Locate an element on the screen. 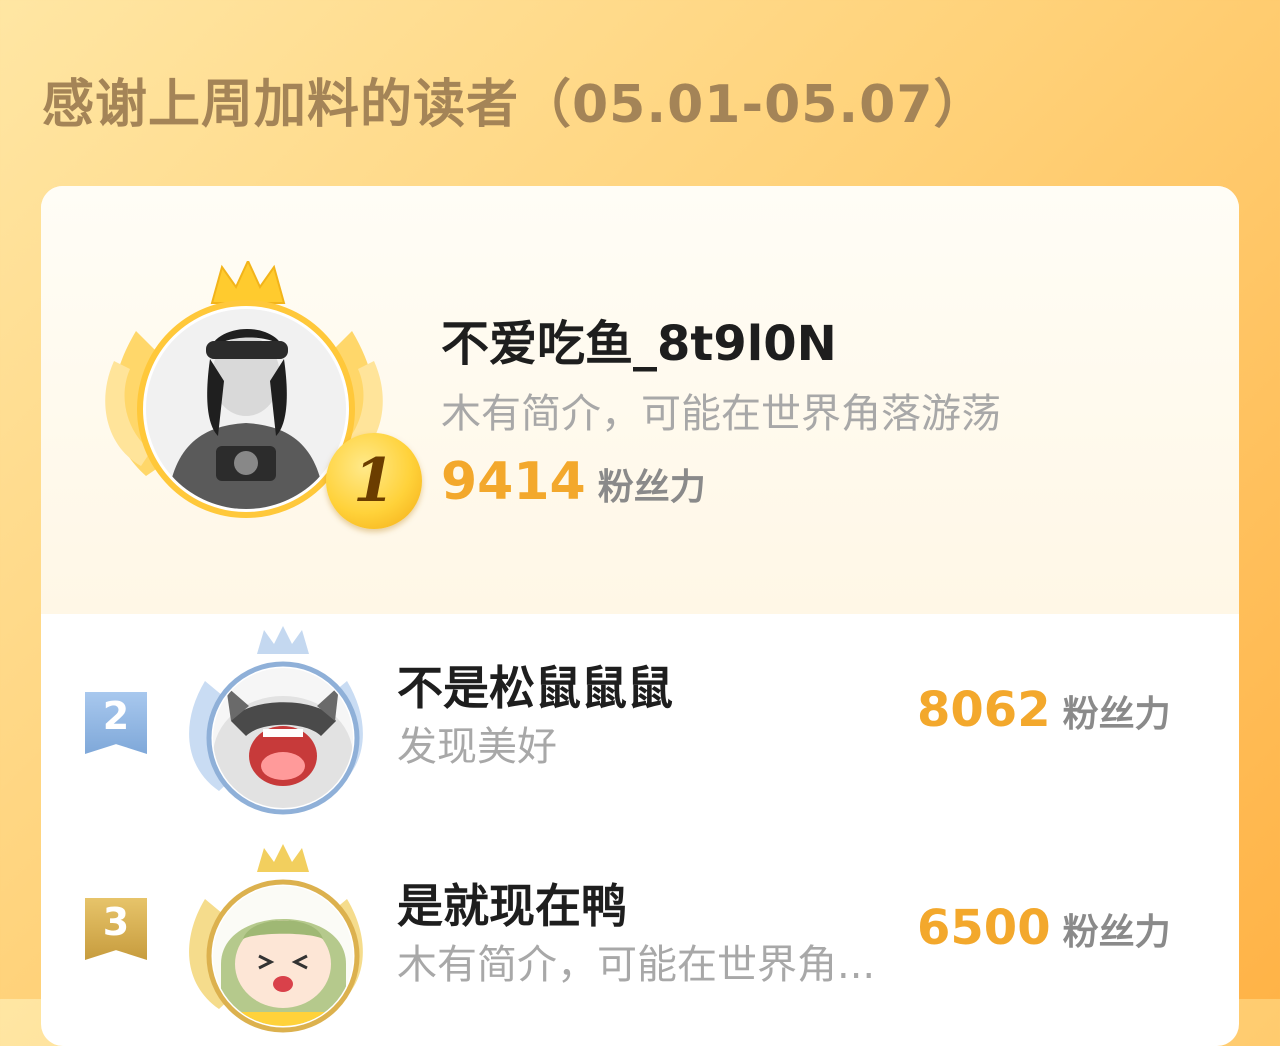  rank-1-avatar-badge: 1 is located at coordinates (259, 401).